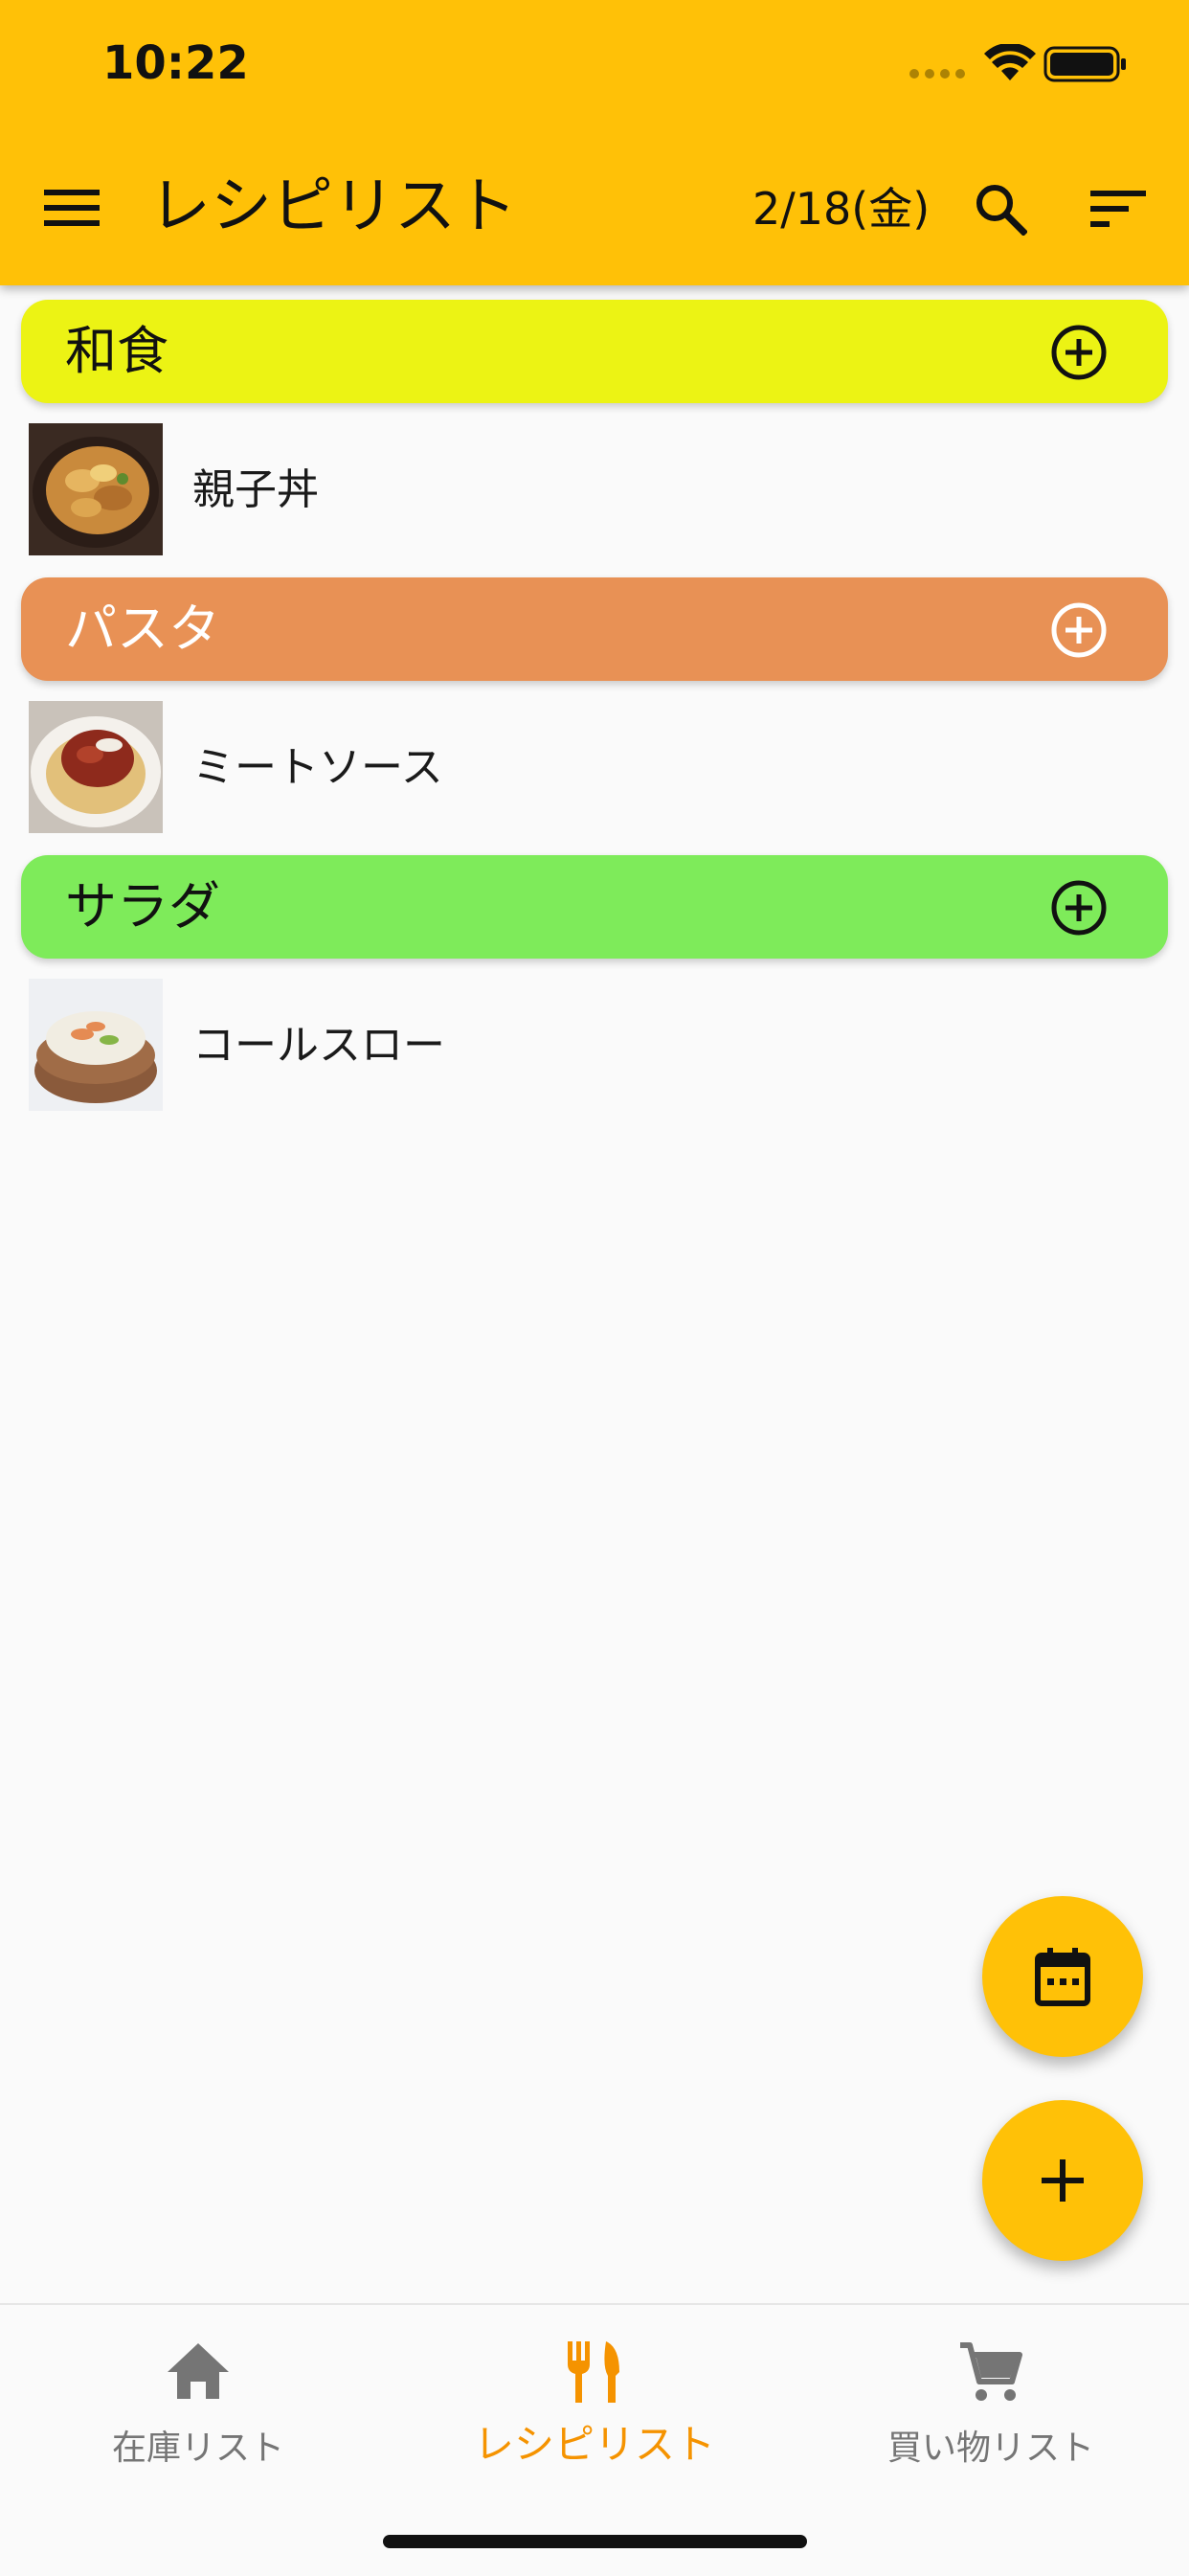 This screenshot has width=1189, height=2576. I want to click on nav-item-inventory: 在庫リスト, so click(198, 2396).